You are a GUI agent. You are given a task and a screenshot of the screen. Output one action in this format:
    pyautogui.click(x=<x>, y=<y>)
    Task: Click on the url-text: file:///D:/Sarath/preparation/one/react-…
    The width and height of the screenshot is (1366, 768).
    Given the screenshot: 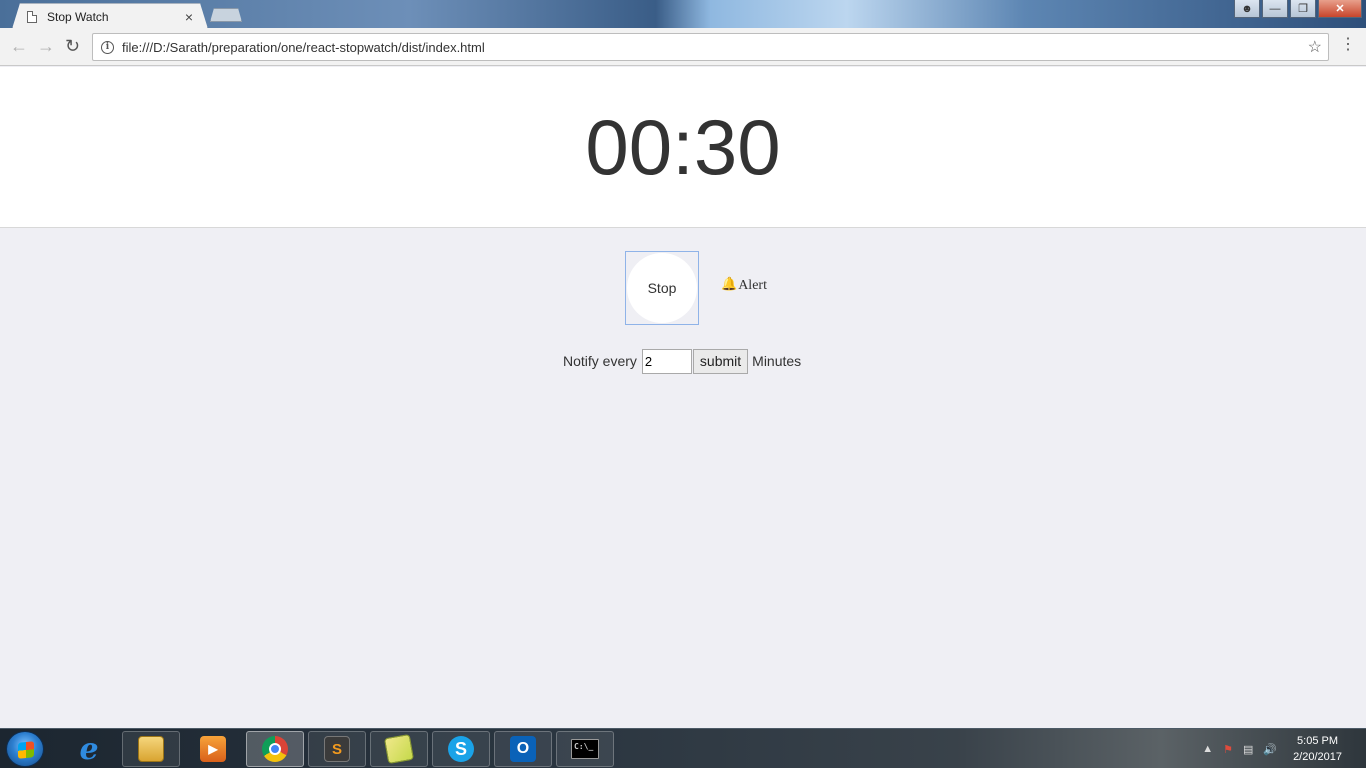 What is the action you would take?
    pyautogui.click(x=715, y=47)
    